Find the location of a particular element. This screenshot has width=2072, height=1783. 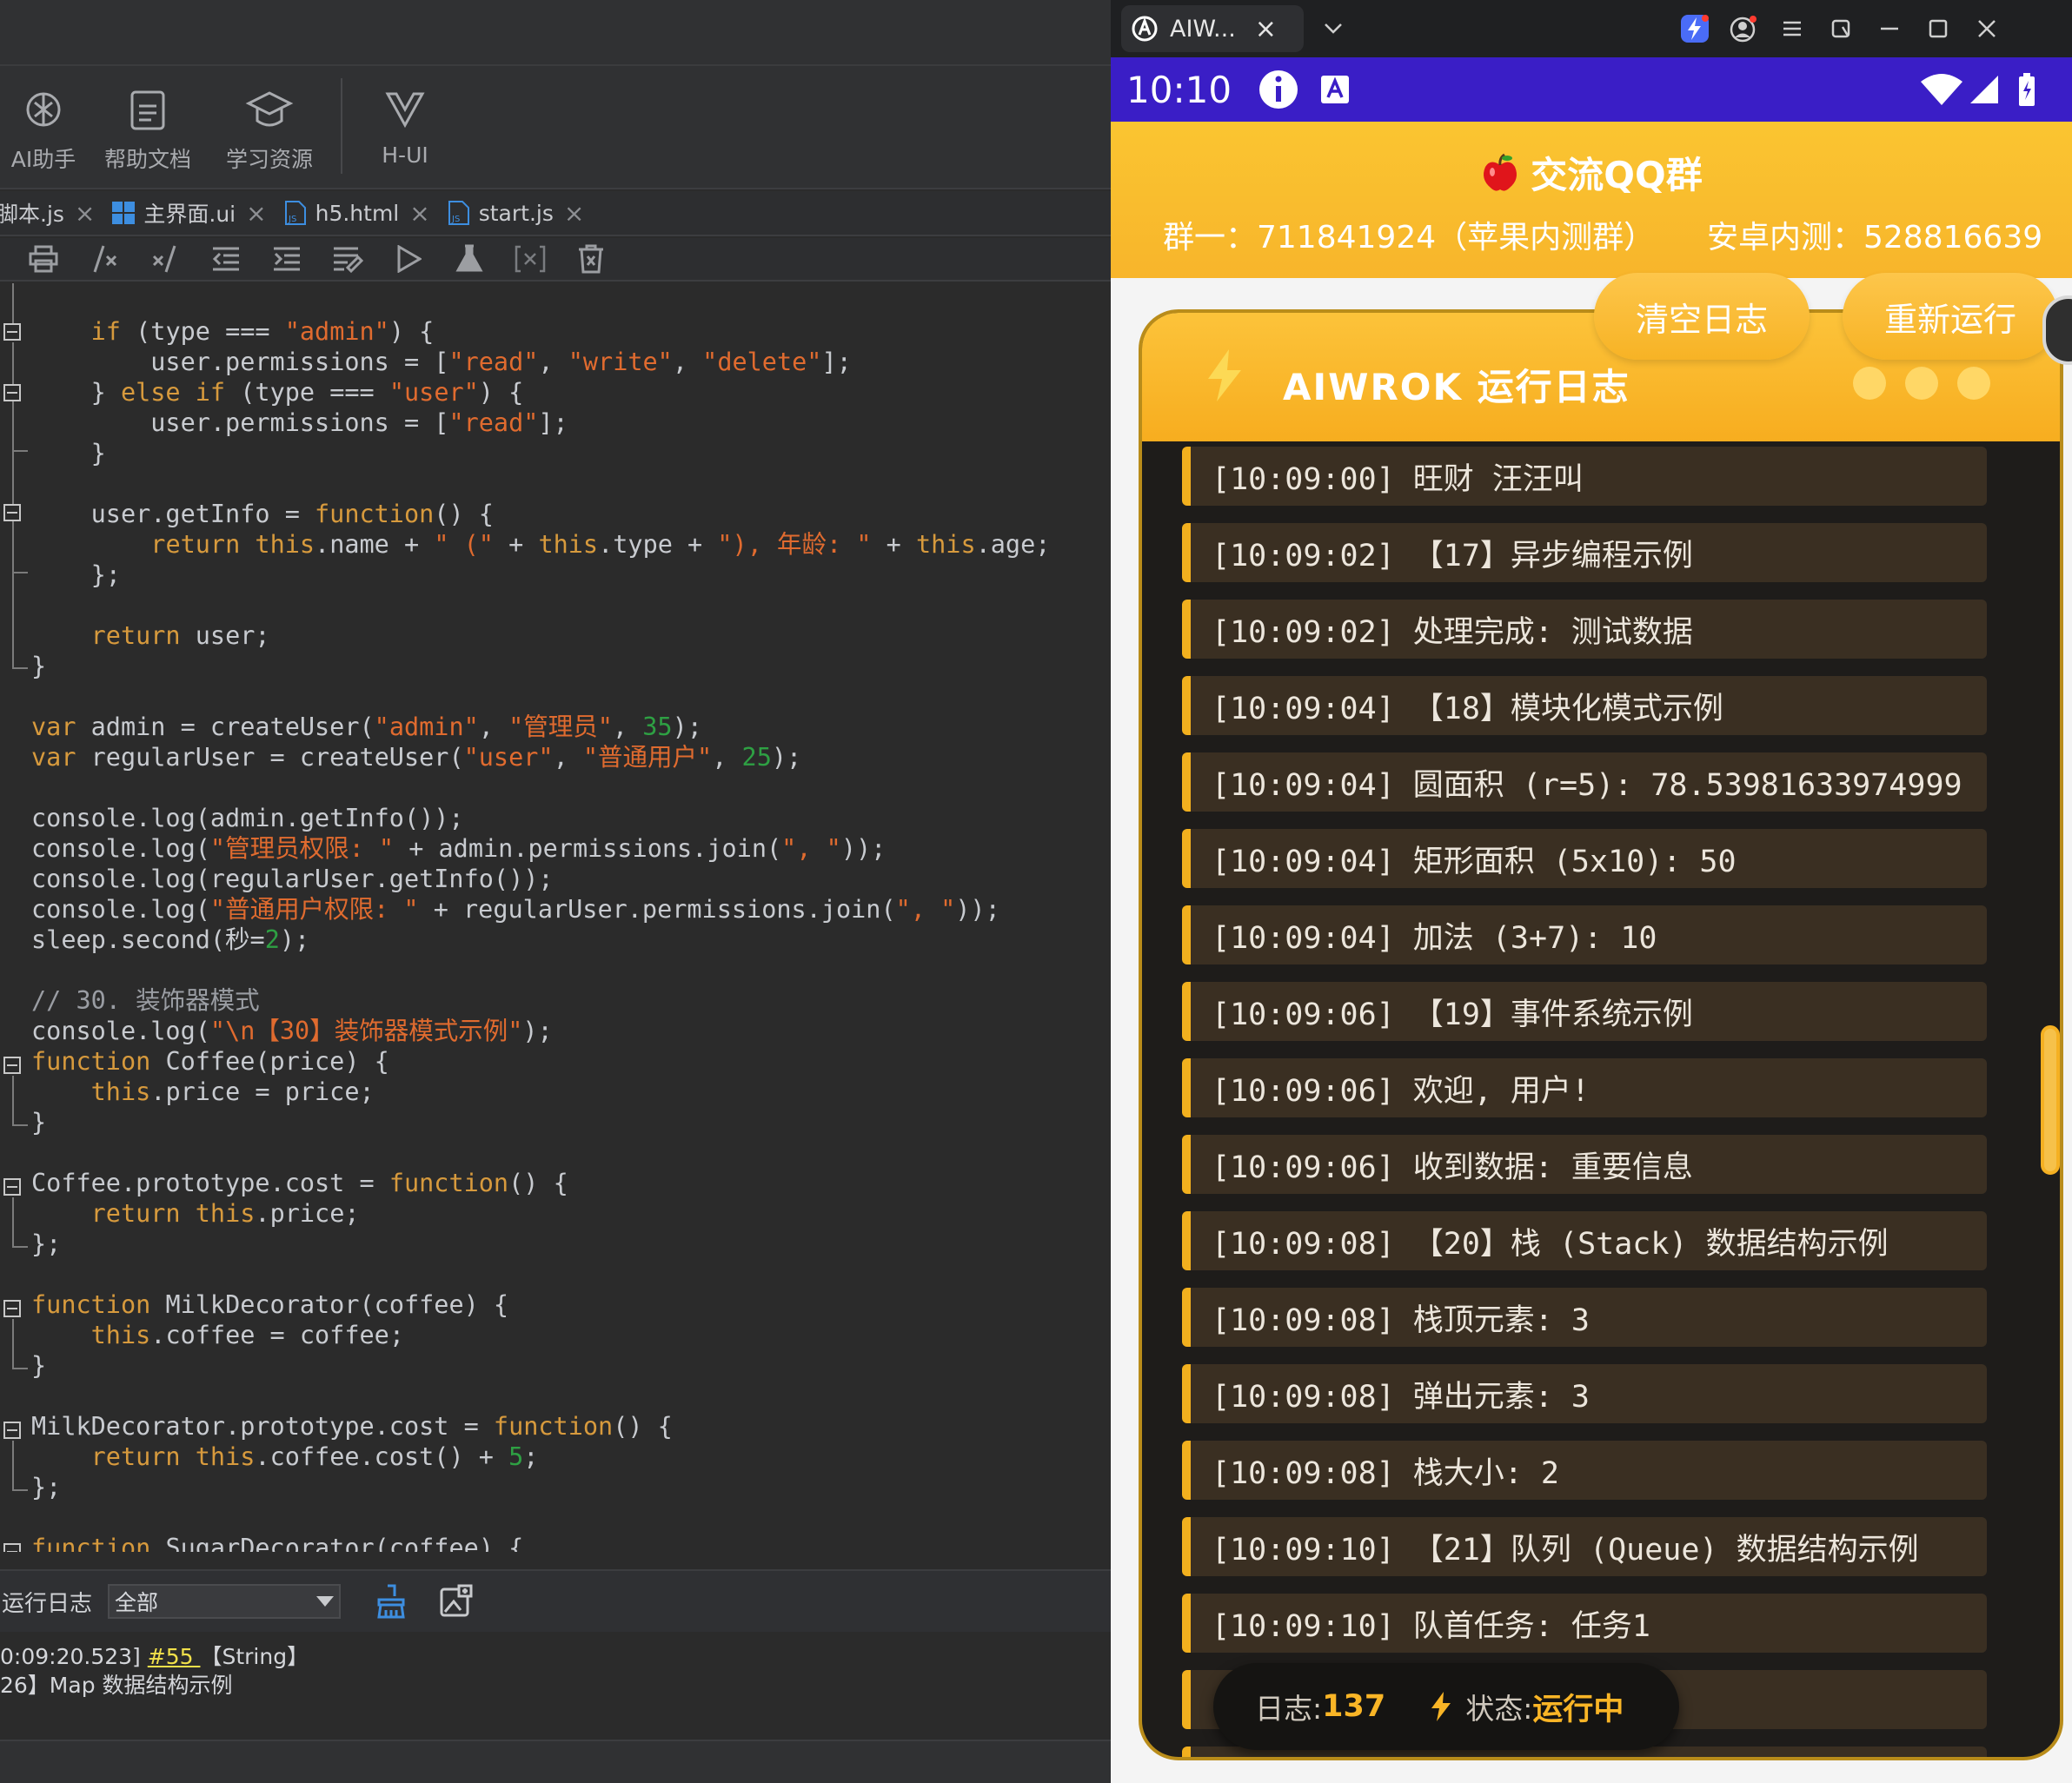

help-doc-button: 帮助文档 is located at coordinates (148, 128).